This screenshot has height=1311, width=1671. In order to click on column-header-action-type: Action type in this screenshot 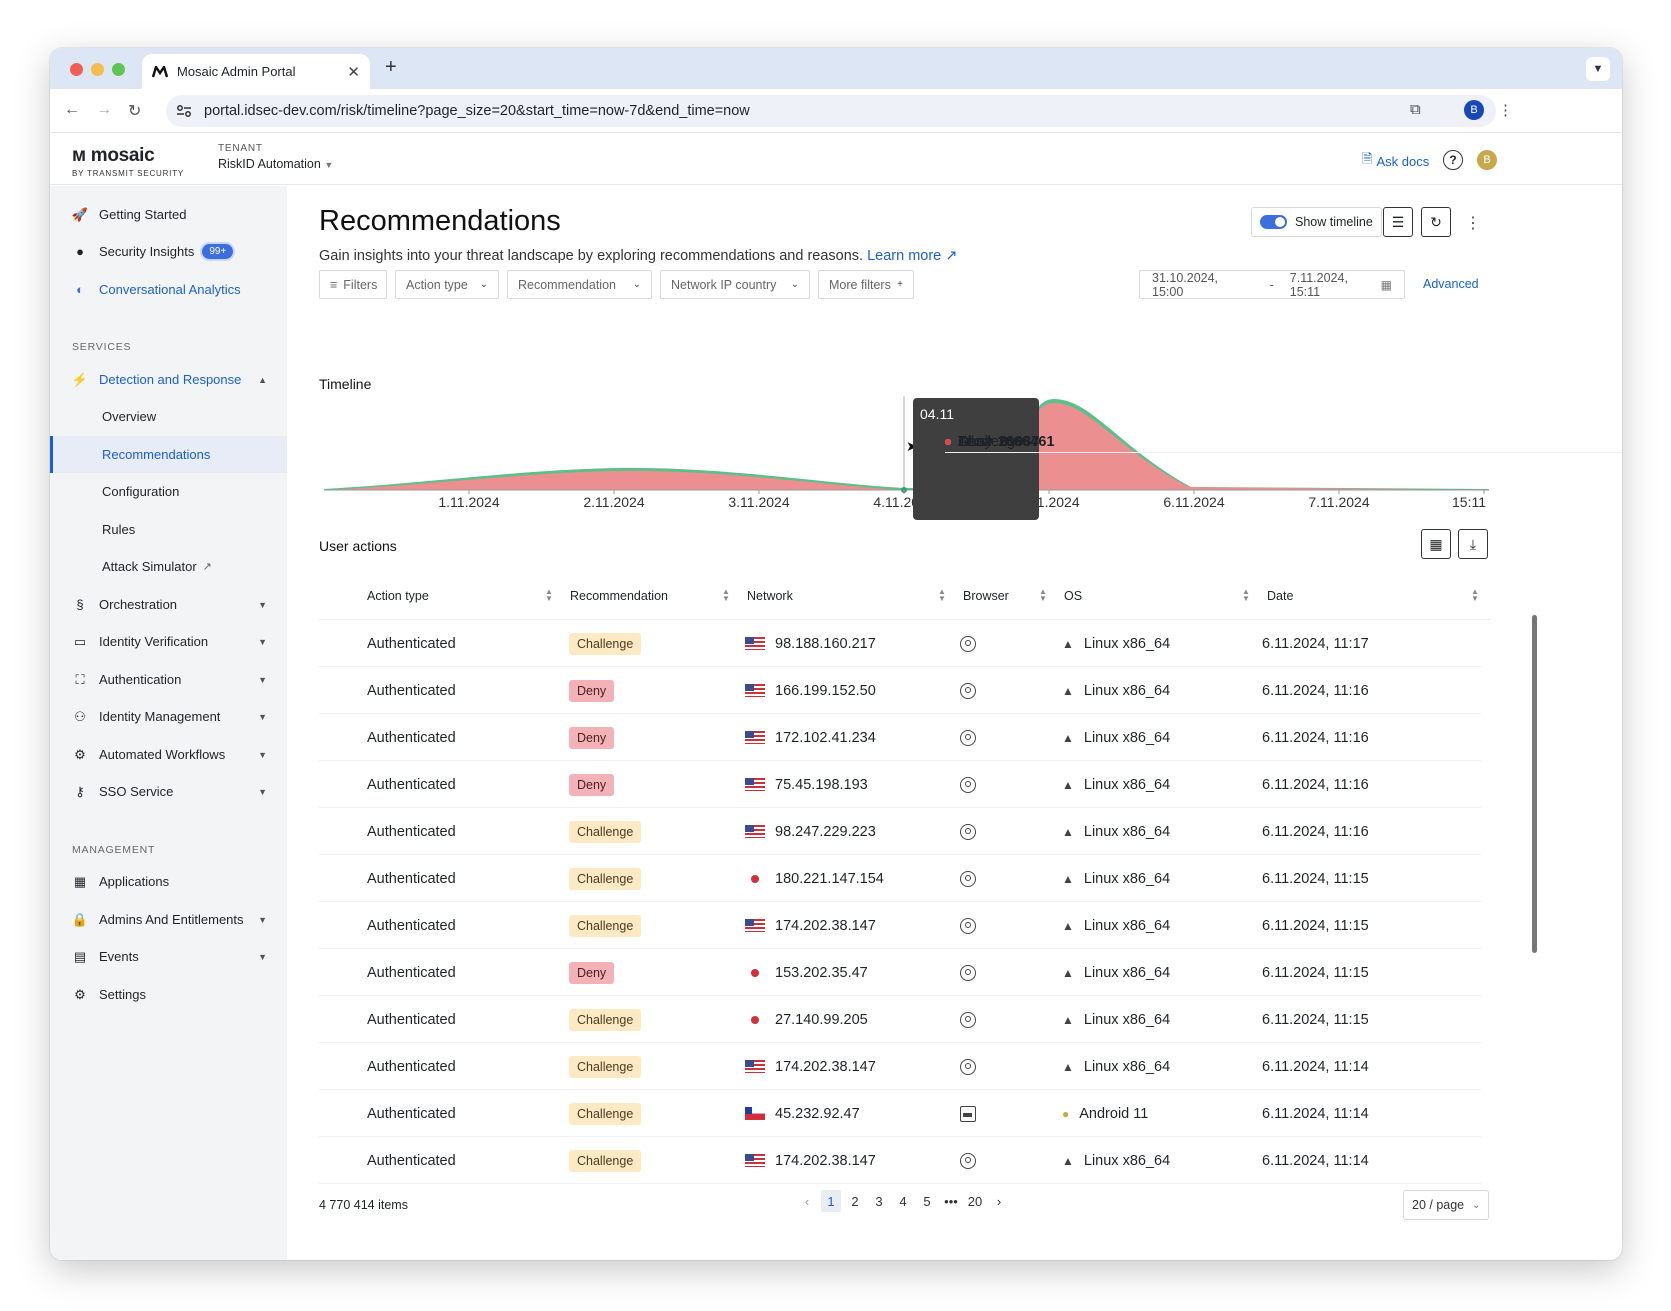, I will do `click(398, 596)`.